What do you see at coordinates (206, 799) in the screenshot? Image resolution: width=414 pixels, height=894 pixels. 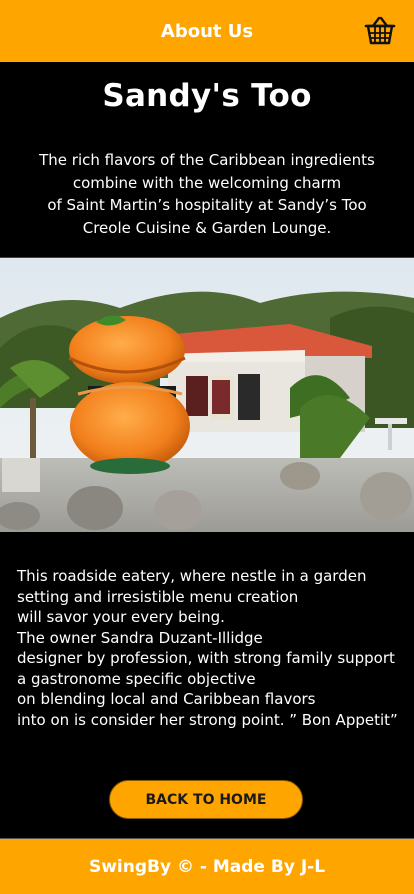 I see `back-to-home-button: BACK TO HOME` at bounding box center [206, 799].